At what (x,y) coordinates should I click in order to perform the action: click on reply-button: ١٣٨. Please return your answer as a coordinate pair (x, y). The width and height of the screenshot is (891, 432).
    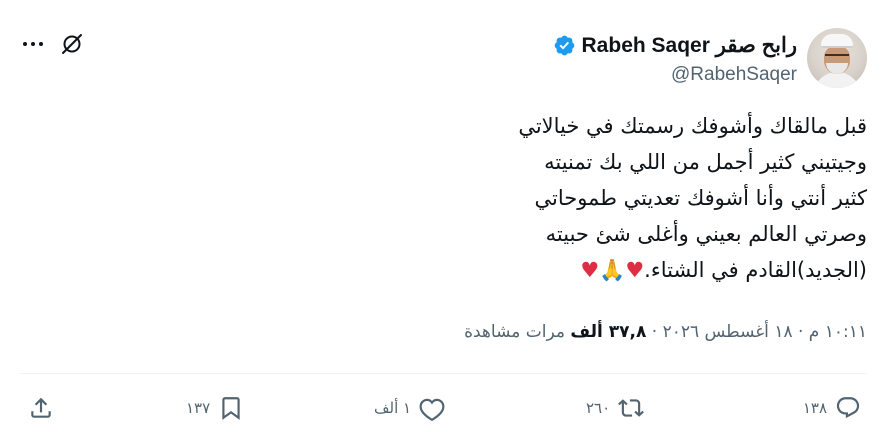
    Looking at the image, I should click on (832, 408).